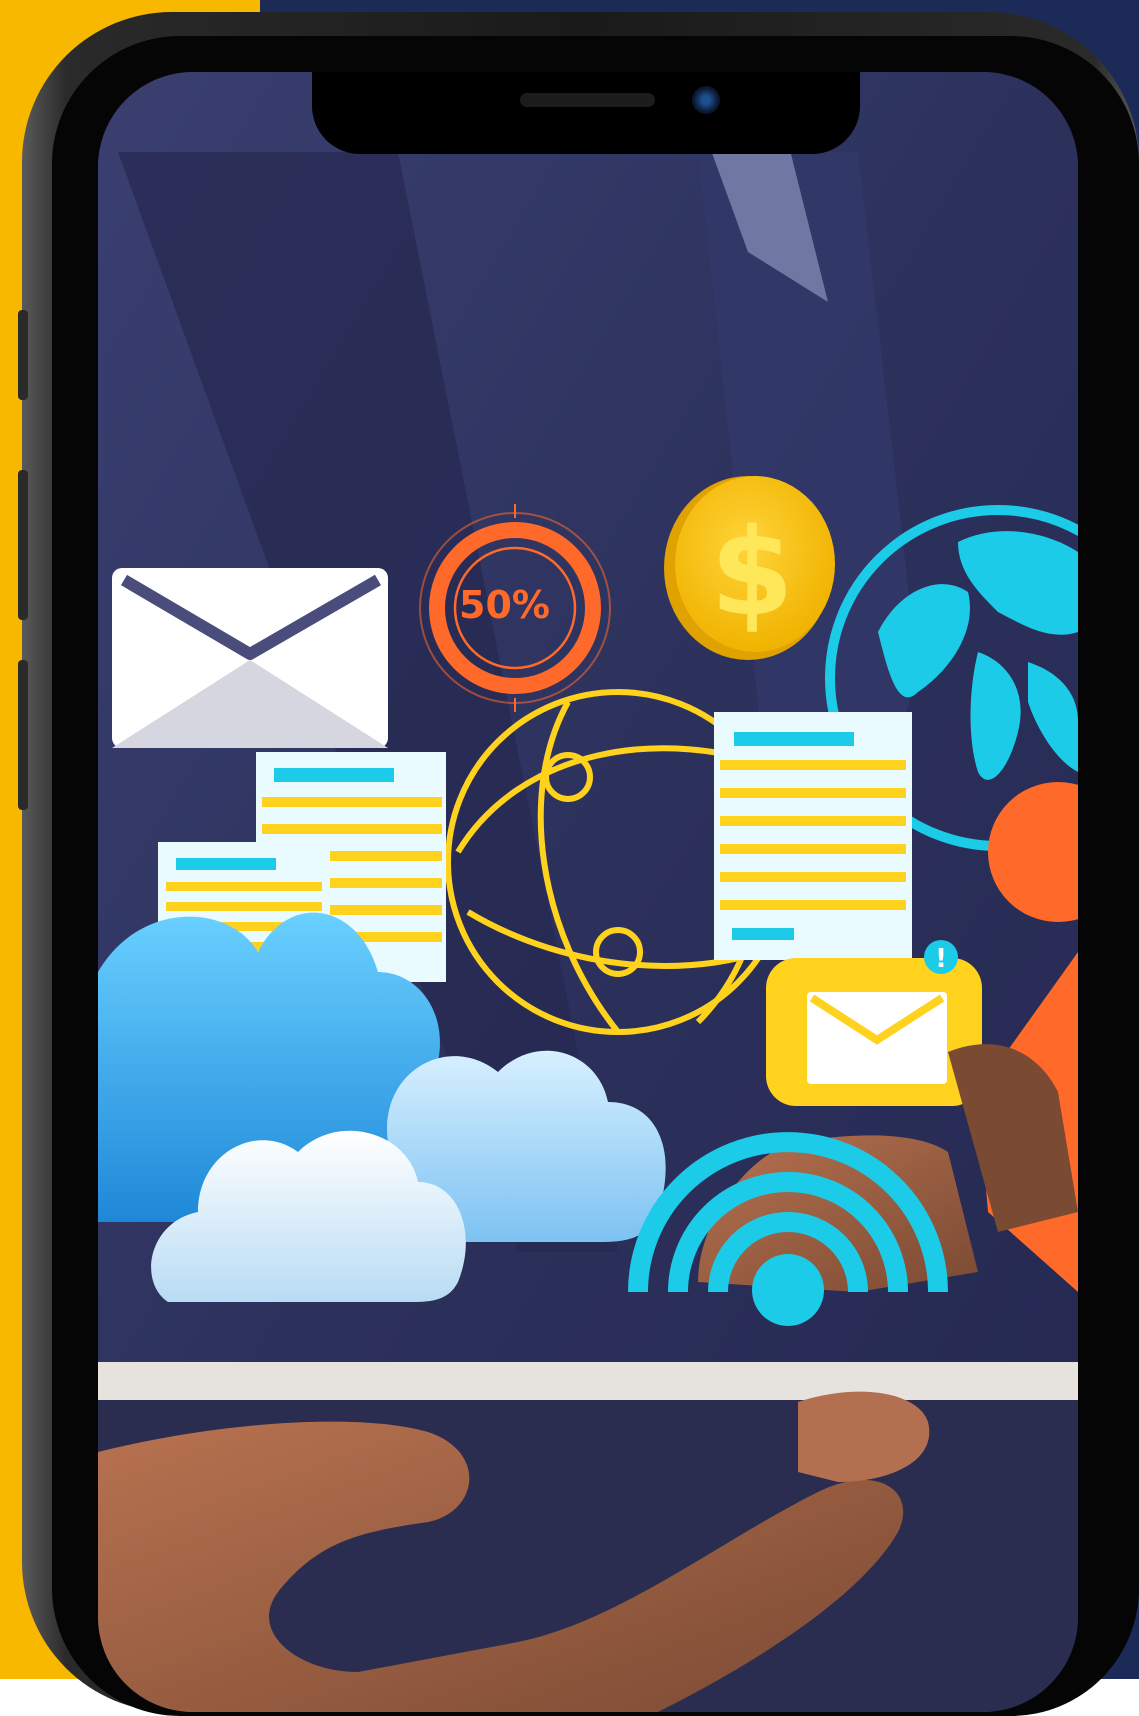 The height and width of the screenshot is (1716, 1139). What do you see at coordinates (752, 573) in the screenshot?
I see `coin-symbol: $` at bounding box center [752, 573].